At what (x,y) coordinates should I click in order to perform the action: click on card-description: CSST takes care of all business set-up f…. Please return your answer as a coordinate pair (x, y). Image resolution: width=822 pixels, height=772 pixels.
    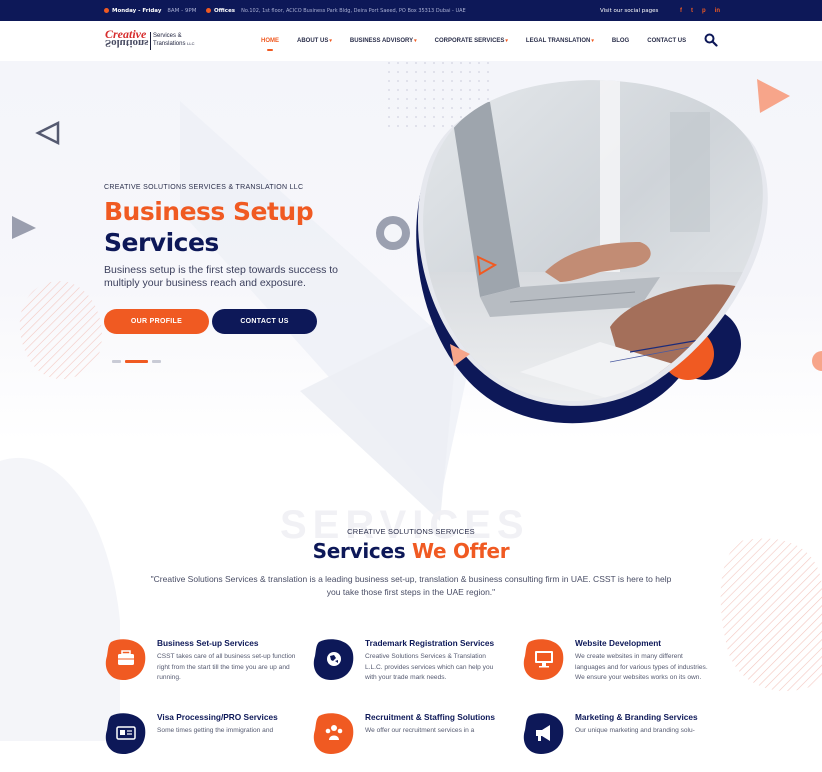
    Looking at the image, I should click on (226, 667).